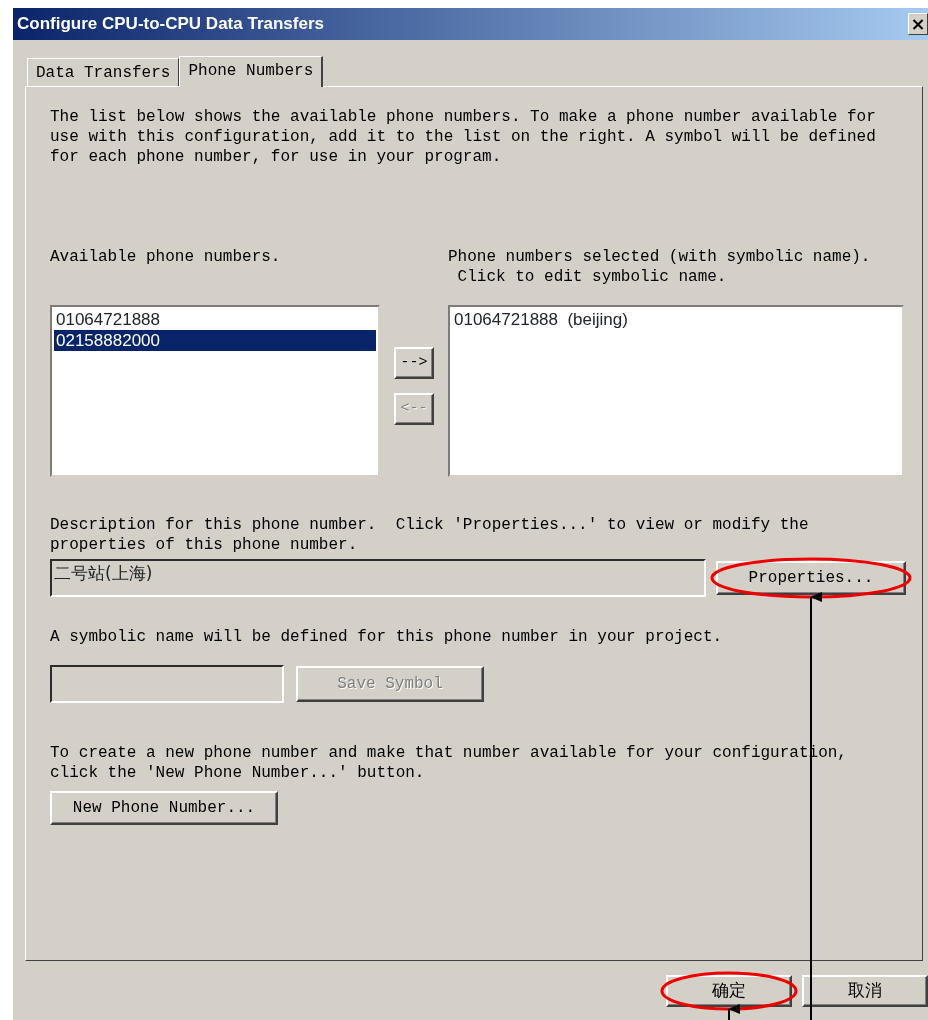 The width and height of the screenshot is (928, 1020). I want to click on cancel-button: 取消, so click(865, 991).